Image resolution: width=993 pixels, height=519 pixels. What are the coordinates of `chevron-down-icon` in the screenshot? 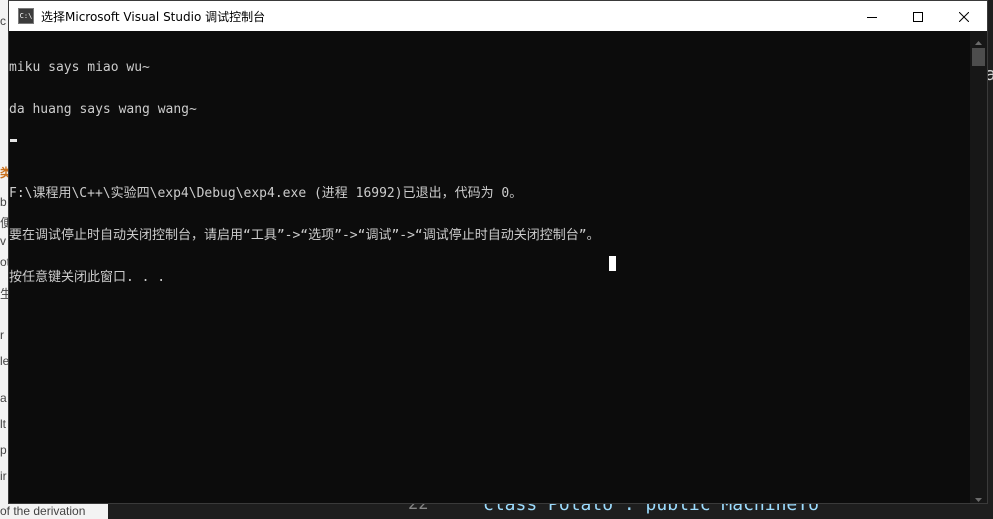 It's located at (978, 495).